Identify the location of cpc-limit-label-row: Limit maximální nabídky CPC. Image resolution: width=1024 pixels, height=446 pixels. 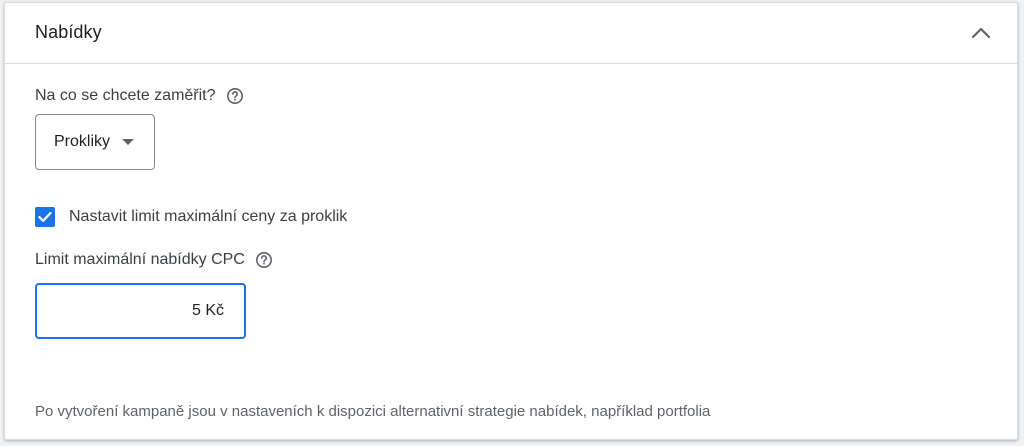
(154, 260).